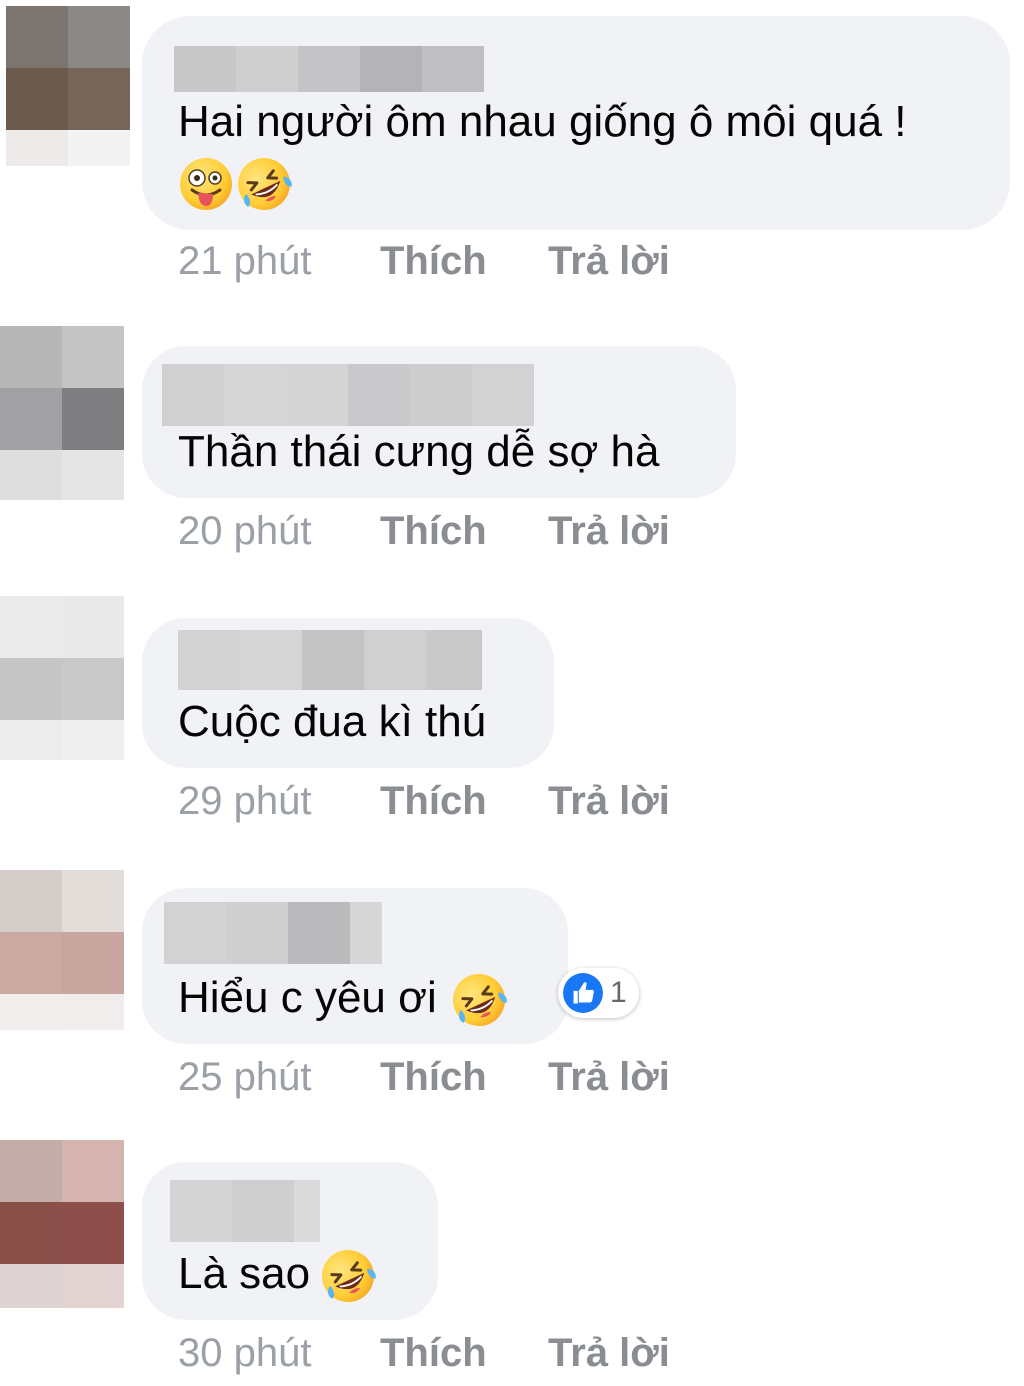  What do you see at coordinates (542, 121) in the screenshot?
I see `comment-text: Hai người ôm nhau giống ô môi quá !` at bounding box center [542, 121].